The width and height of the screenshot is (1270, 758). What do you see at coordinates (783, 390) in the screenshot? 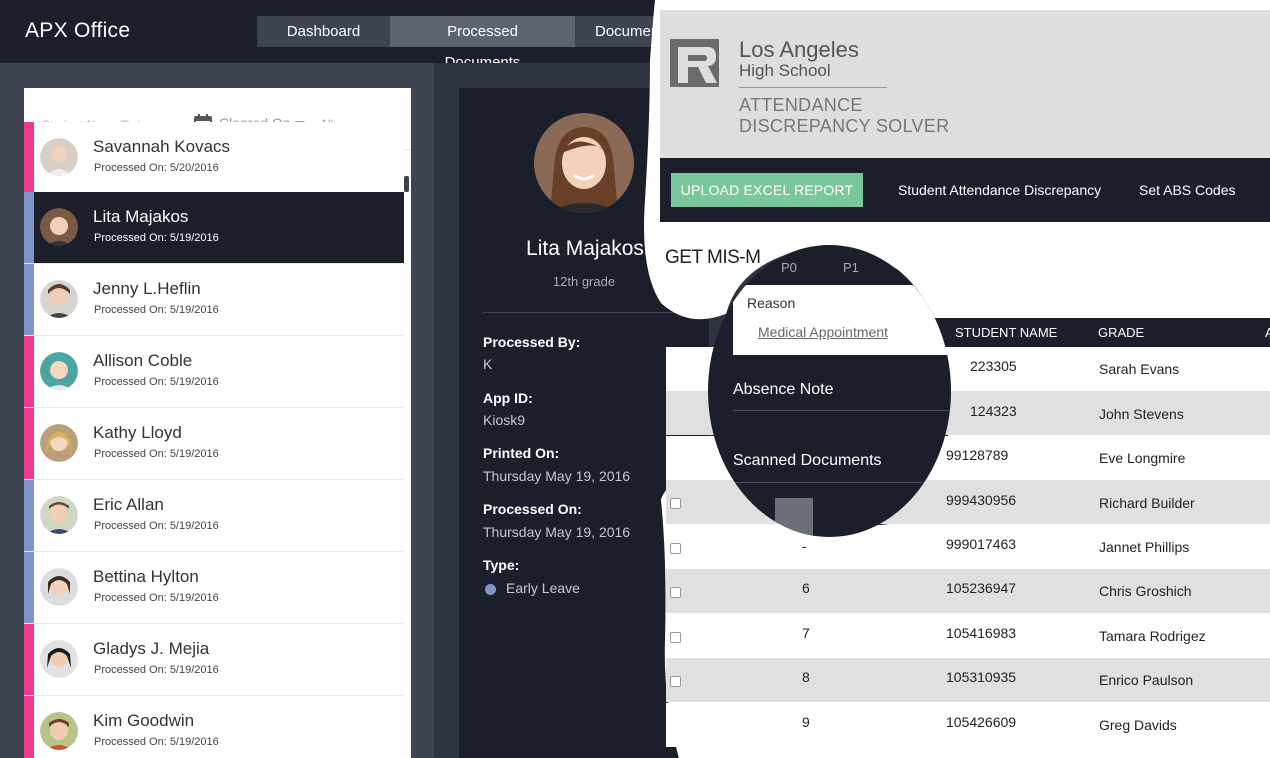
I see `absence-note-label: Absence Note` at bounding box center [783, 390].